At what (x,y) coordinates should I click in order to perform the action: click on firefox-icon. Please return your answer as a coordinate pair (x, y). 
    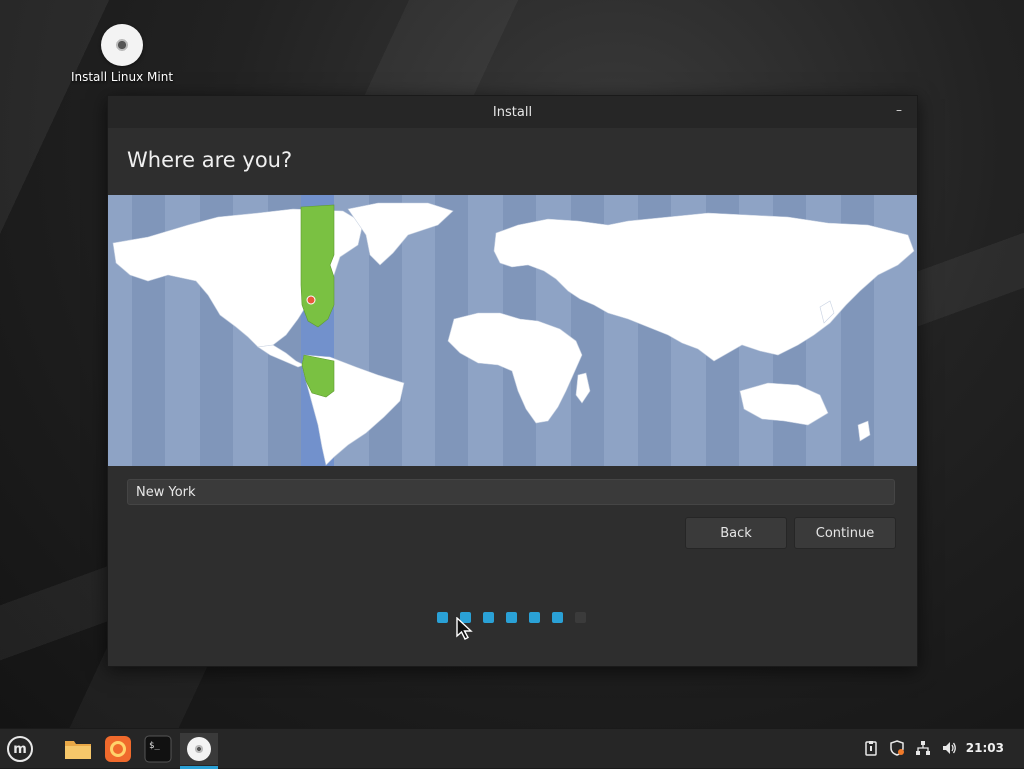
    Looking at the image, I should click on (118, 749).